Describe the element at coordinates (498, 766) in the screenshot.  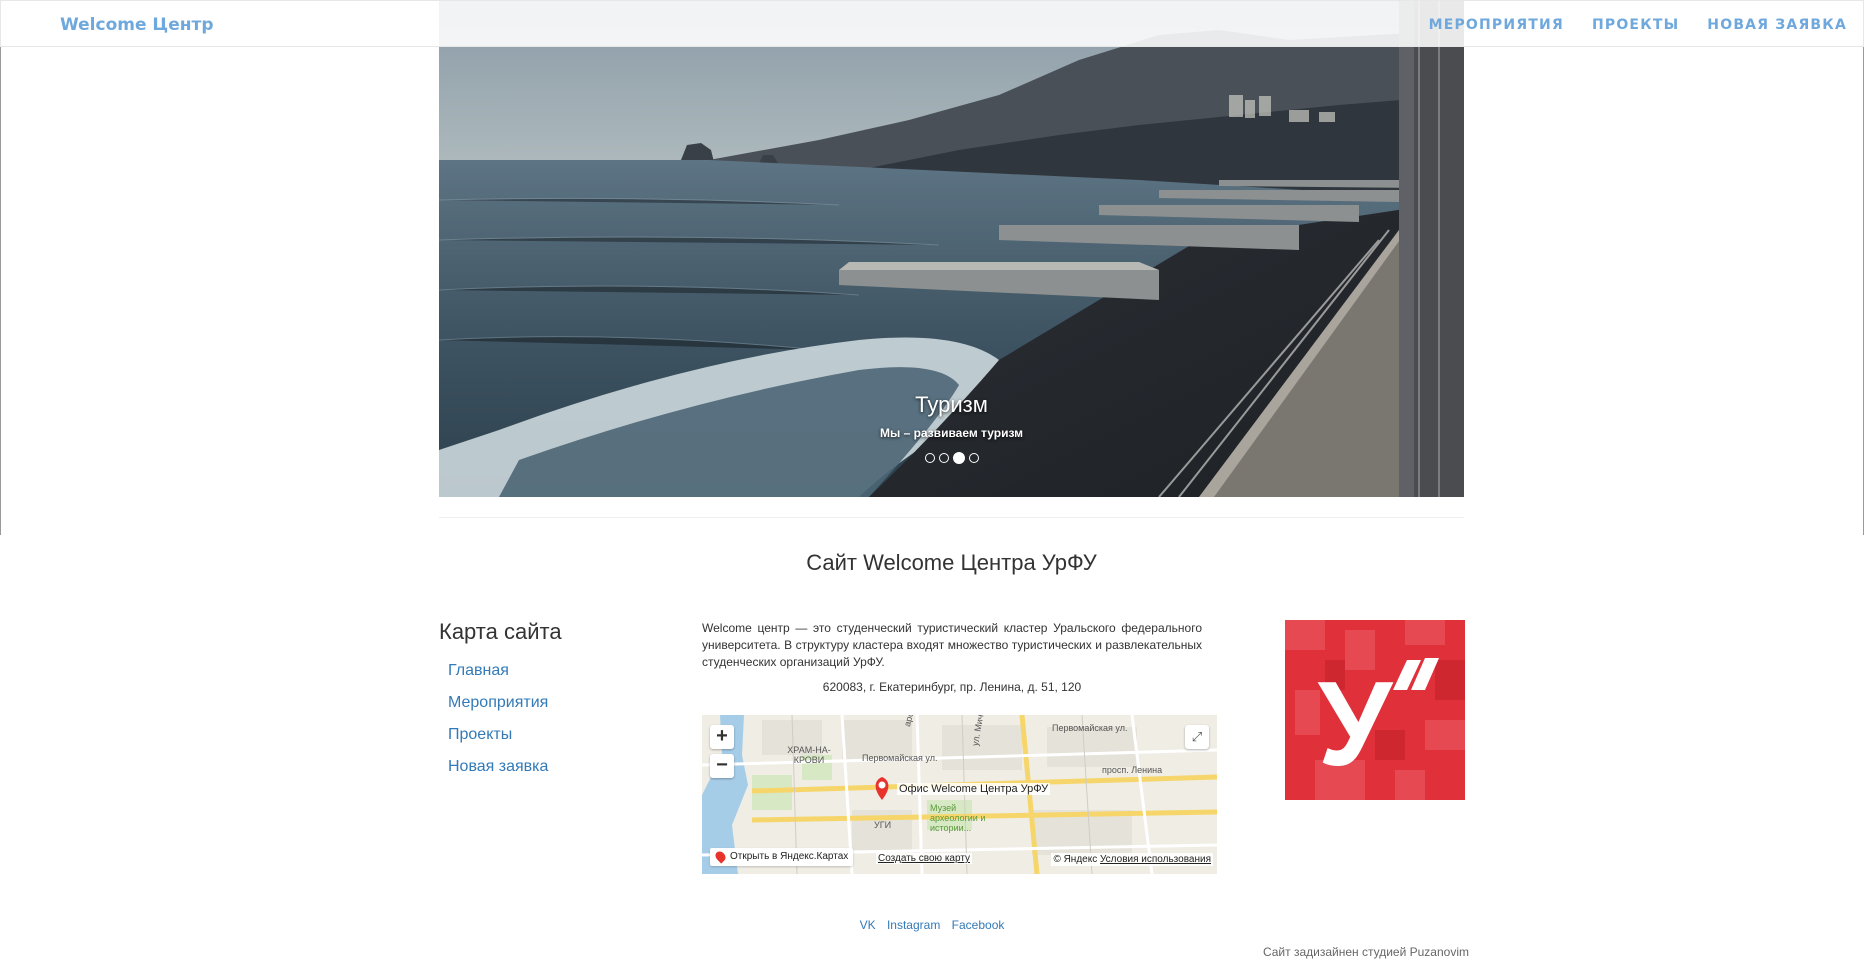
I see `sitemap-link-new-request: Новая заявка` at that location.